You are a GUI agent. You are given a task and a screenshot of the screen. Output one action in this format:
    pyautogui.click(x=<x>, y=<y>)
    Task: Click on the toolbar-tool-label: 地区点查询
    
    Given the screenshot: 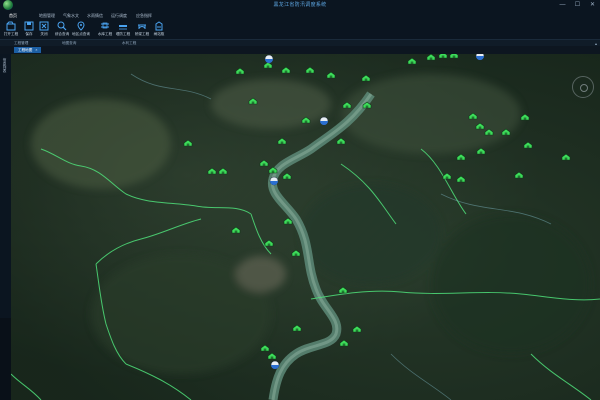 What is the action you would take?
    pyautogui.click(x=81, y=34)
    